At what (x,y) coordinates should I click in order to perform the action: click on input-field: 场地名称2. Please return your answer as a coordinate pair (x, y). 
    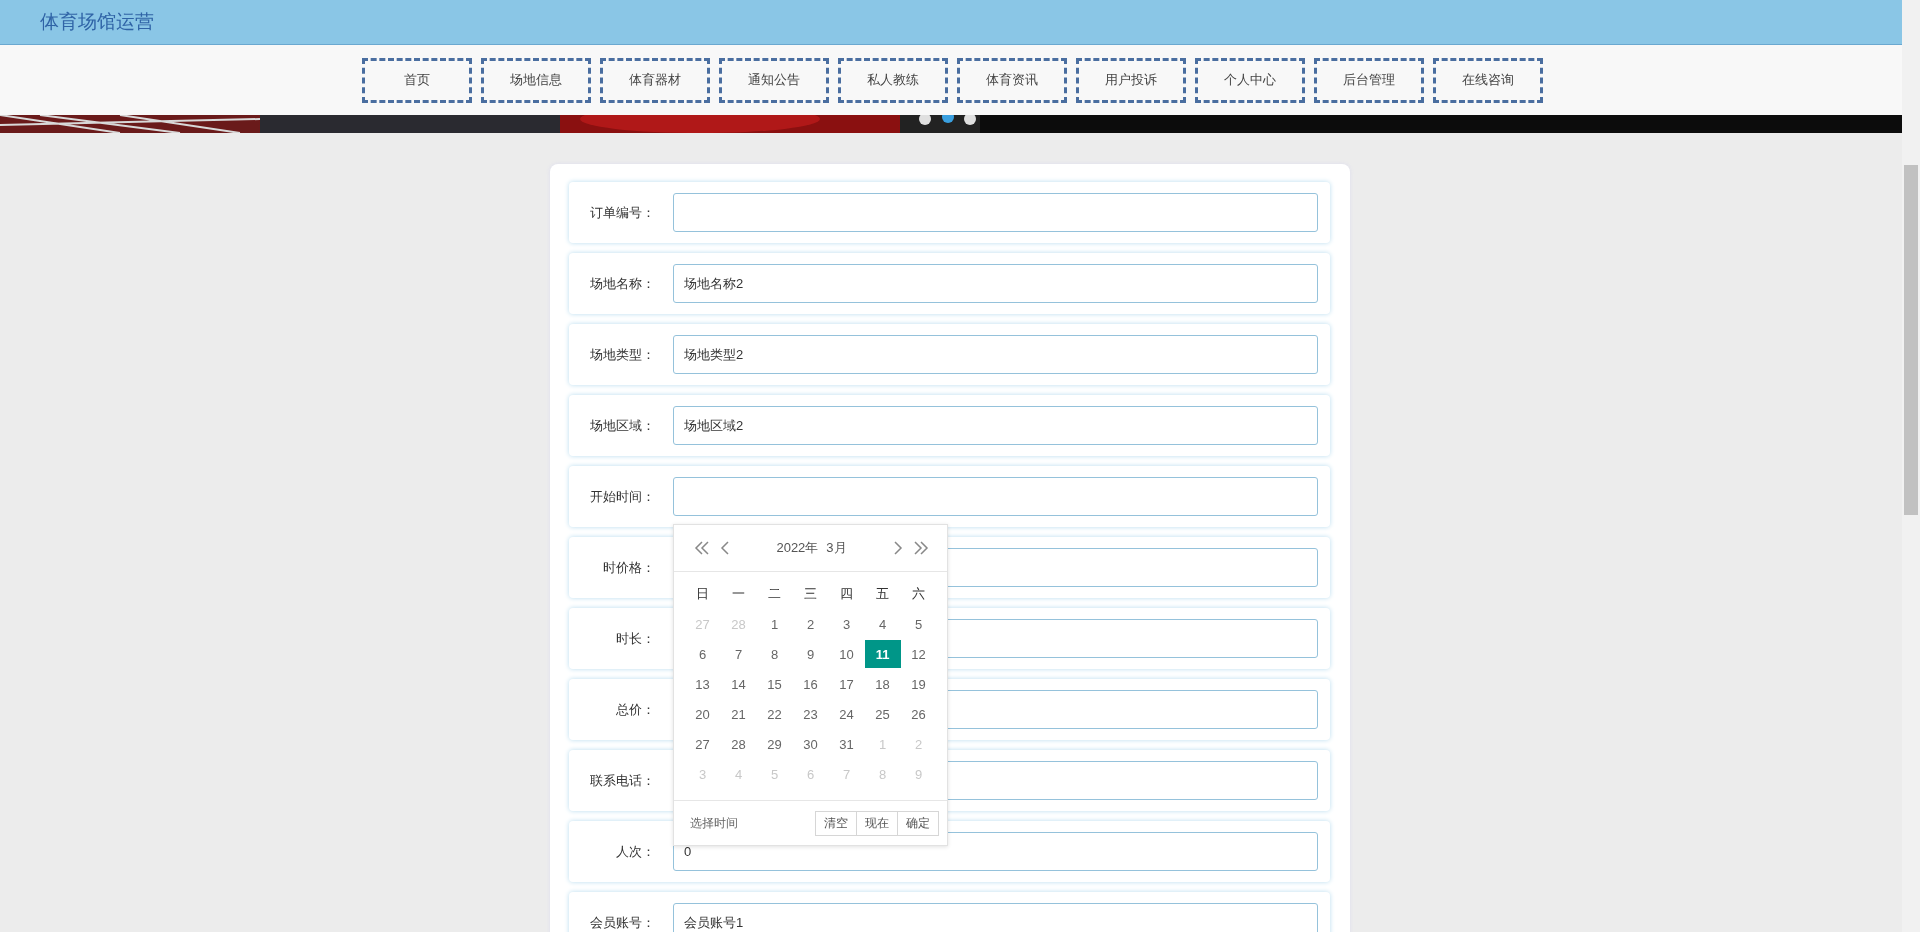
    Looking at the image, I should click on (995, 283).